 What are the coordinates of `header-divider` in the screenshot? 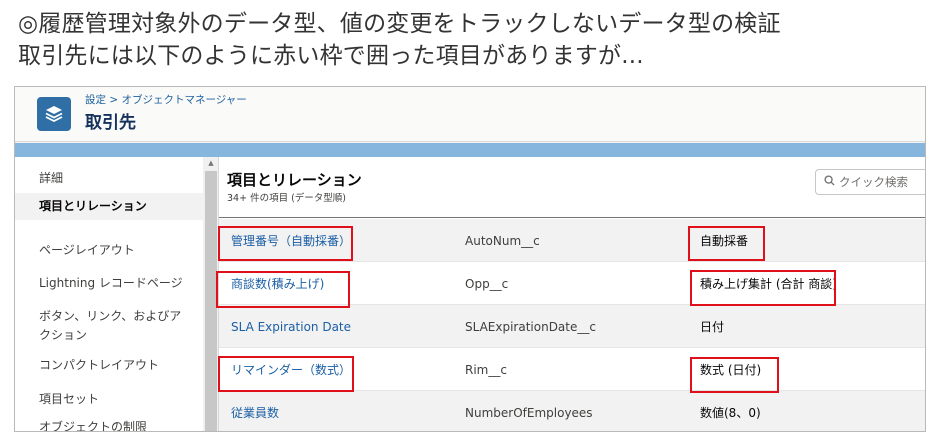 It's located at (572, 217).